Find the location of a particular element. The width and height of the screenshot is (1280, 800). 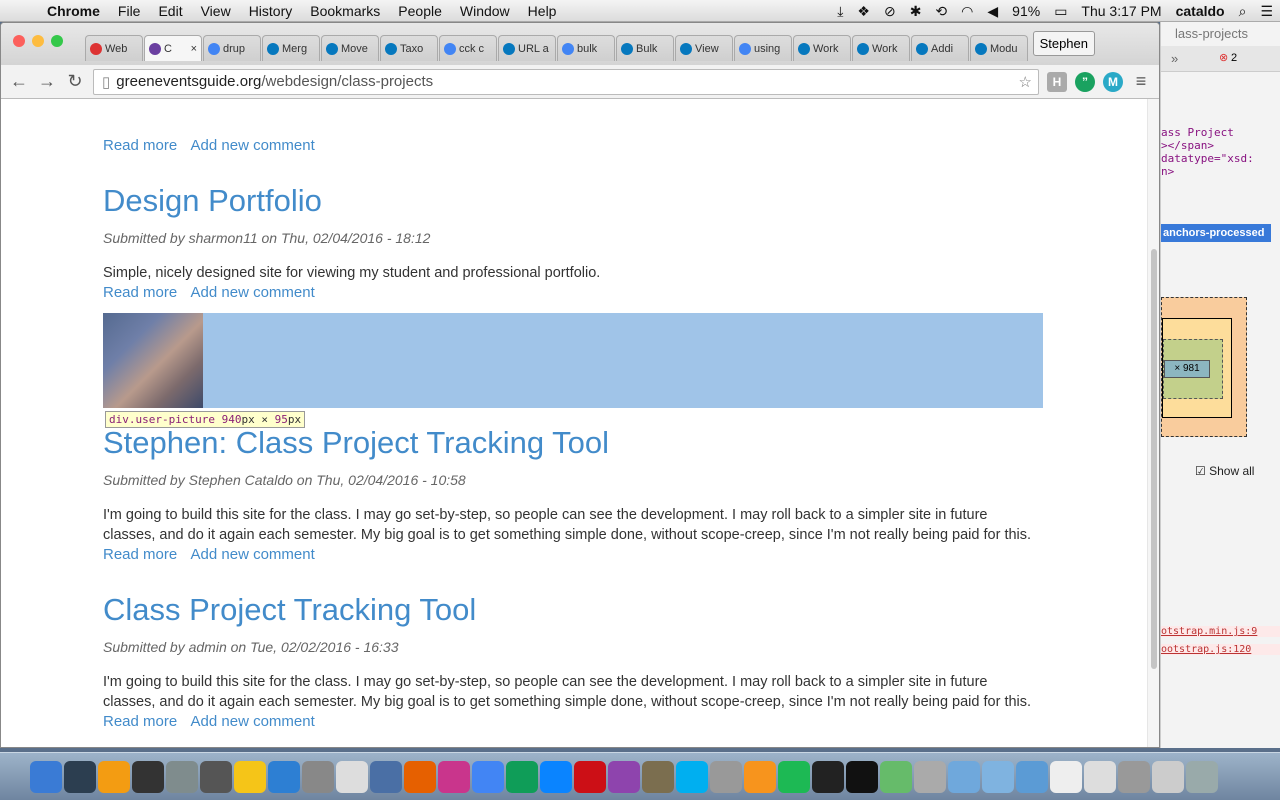

document-icon is located at coordinates (1066, 777).